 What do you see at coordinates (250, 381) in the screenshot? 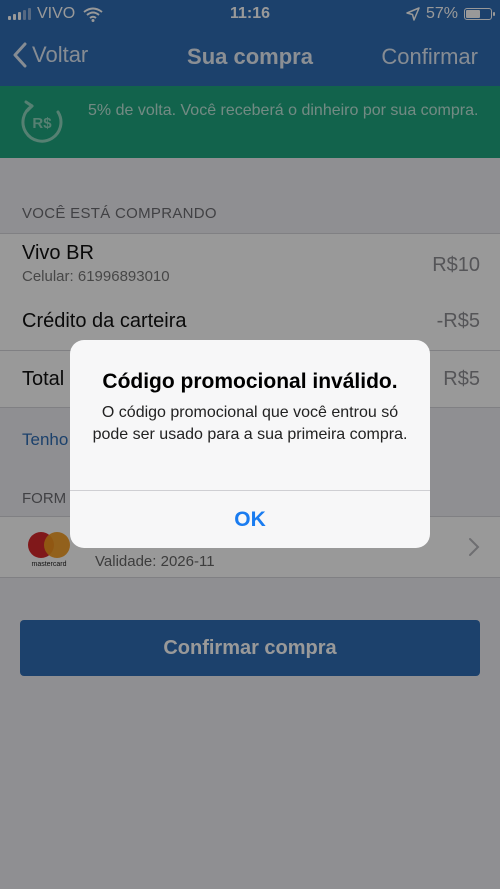
I see `alert-title: Código promocional inválido.` at bounding box center [250, 381].